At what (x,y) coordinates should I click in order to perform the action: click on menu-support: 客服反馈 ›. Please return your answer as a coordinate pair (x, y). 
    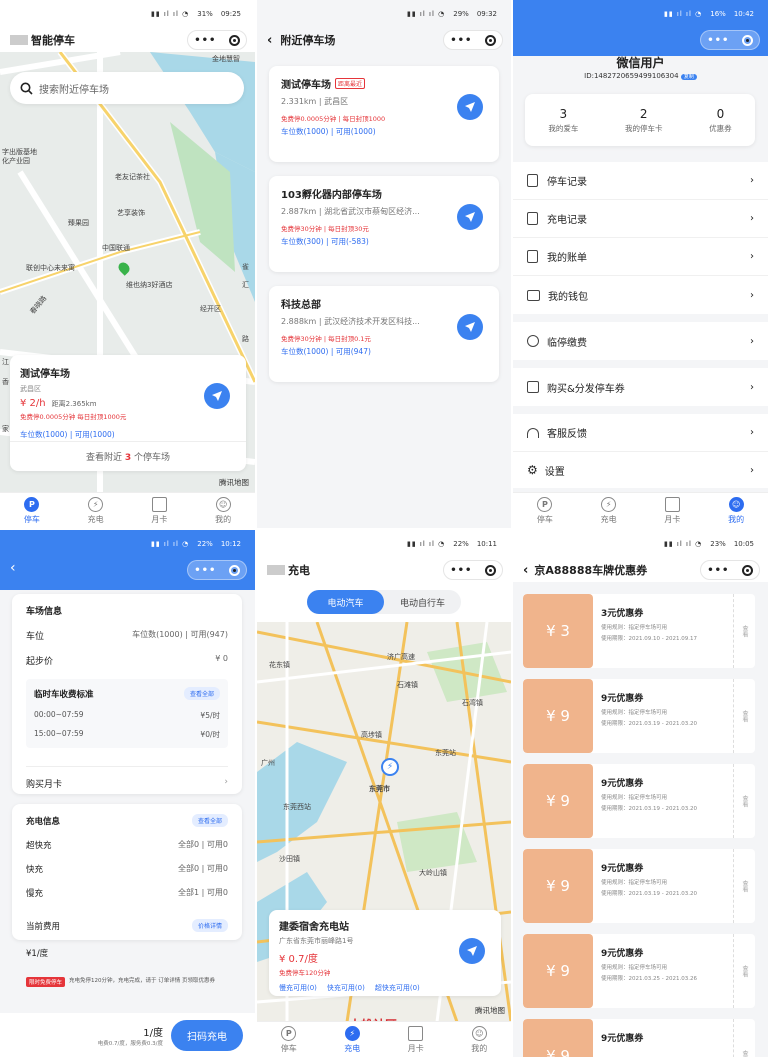
    Looking at the image, I should click on (640, 433).